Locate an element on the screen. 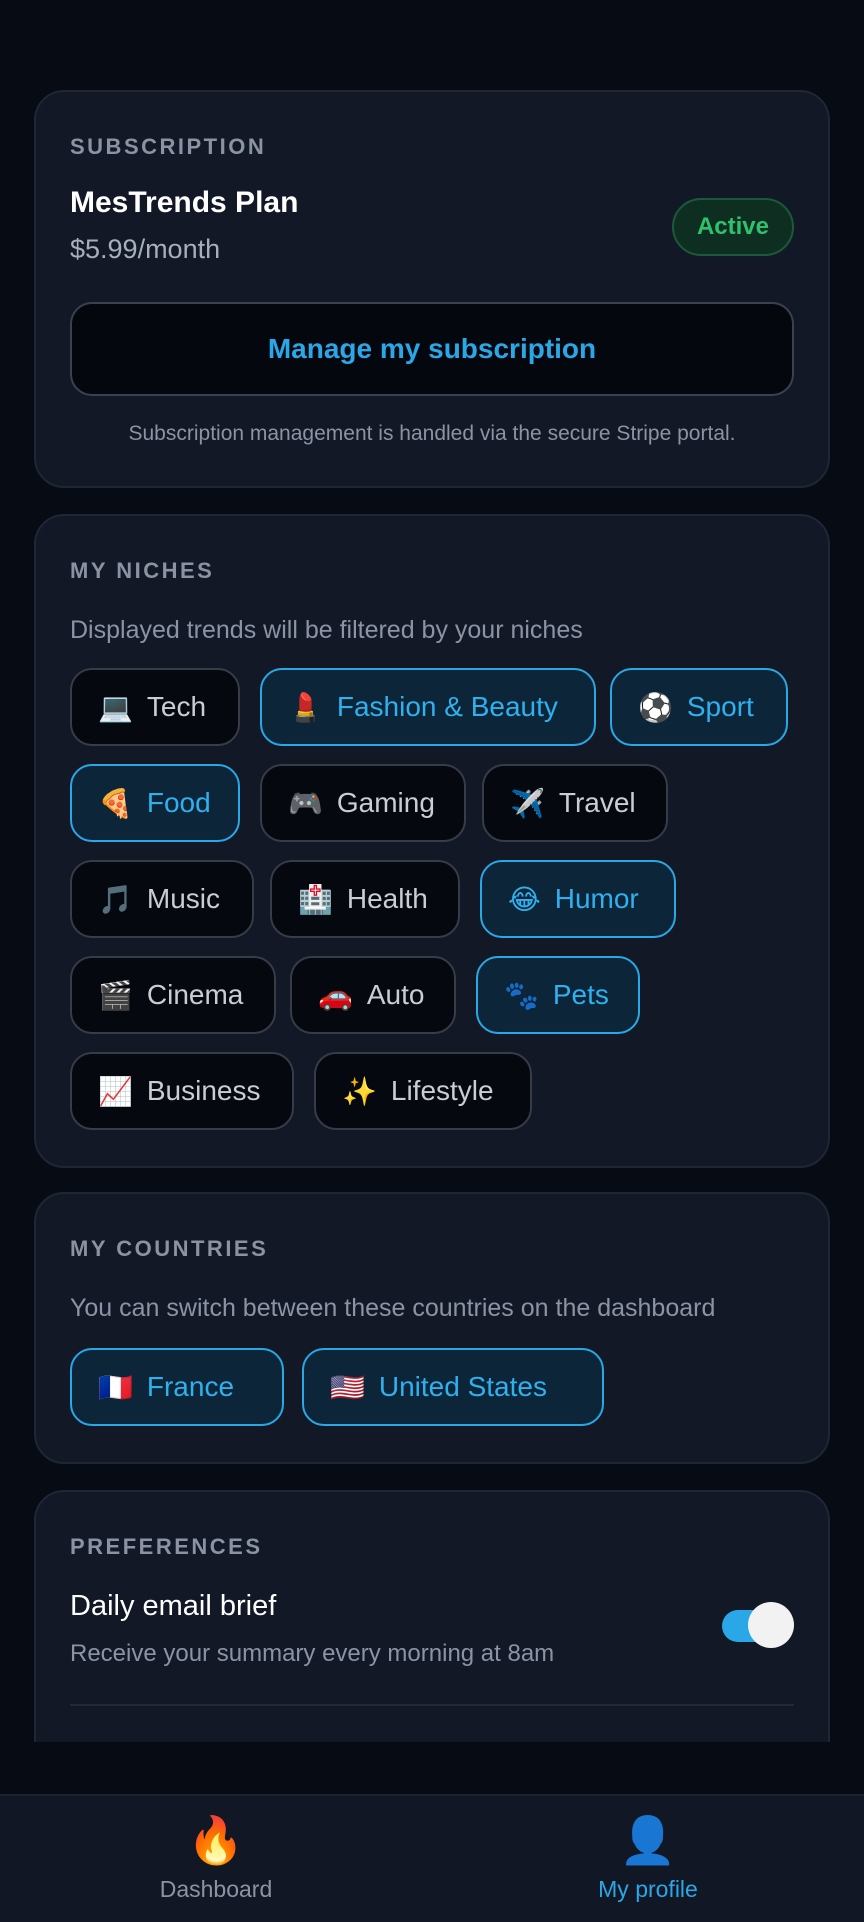  country-chip-france: 🇫🇷 France is located at coordinates (177, 1387).